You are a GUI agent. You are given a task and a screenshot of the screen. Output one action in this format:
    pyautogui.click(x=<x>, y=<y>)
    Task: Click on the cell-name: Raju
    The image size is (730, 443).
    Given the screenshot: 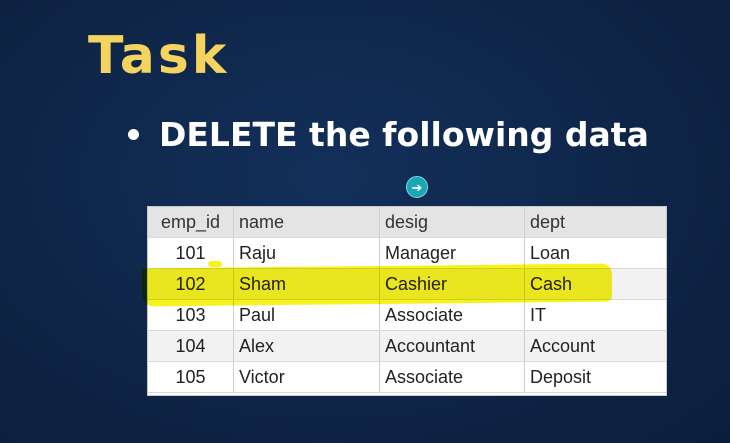 What is the action you would take?
    pyautogui.click(x=306, y=253)
    